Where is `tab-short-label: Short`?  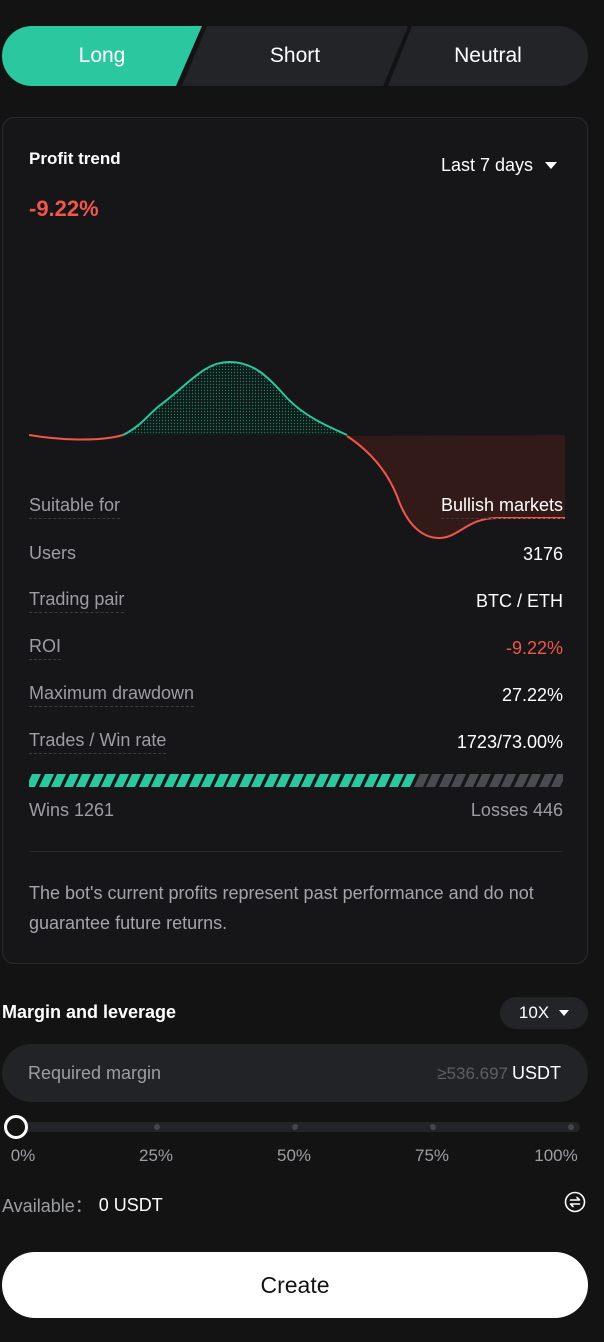
tab-short-label: Short is located at coordinates (295, 55).